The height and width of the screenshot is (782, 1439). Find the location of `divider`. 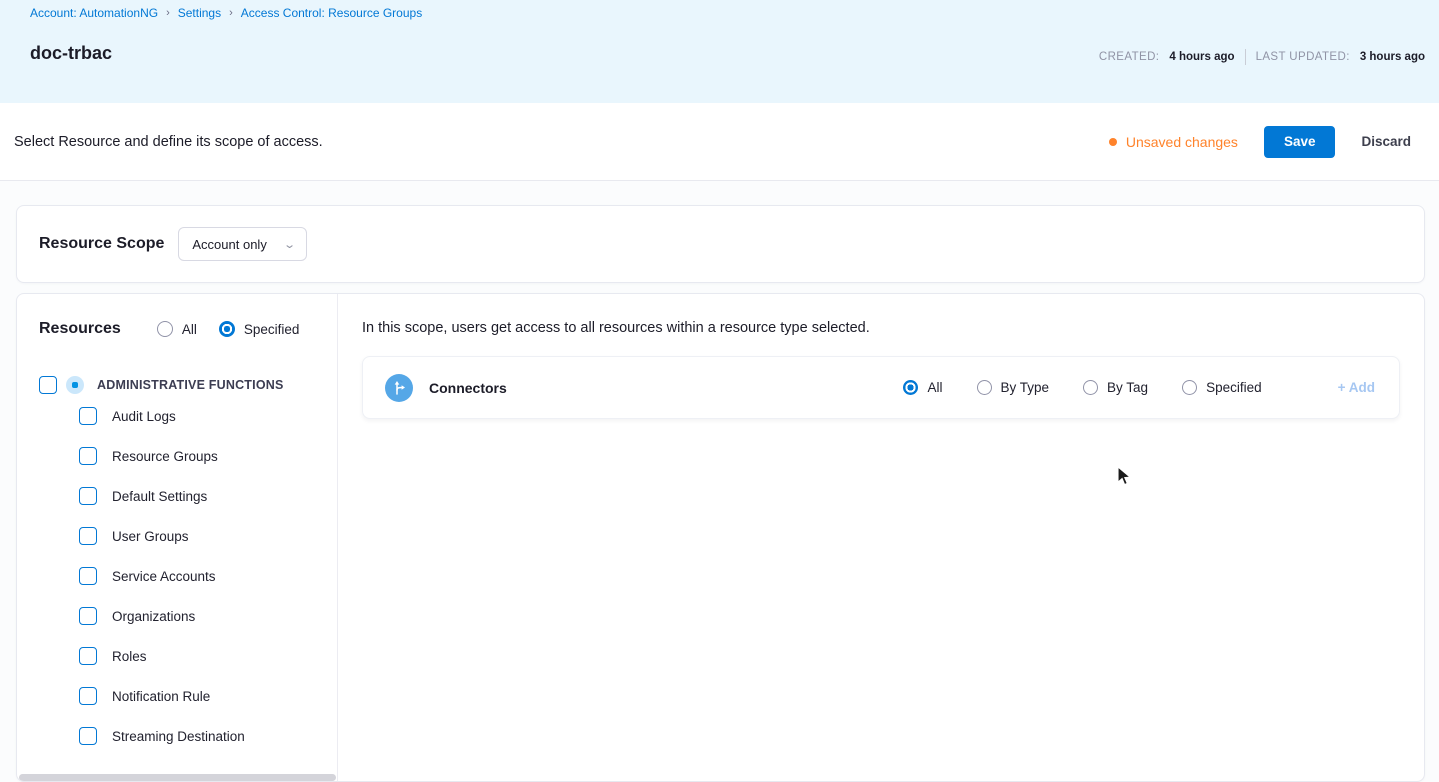

divider is located at coordinates (1245, 57).